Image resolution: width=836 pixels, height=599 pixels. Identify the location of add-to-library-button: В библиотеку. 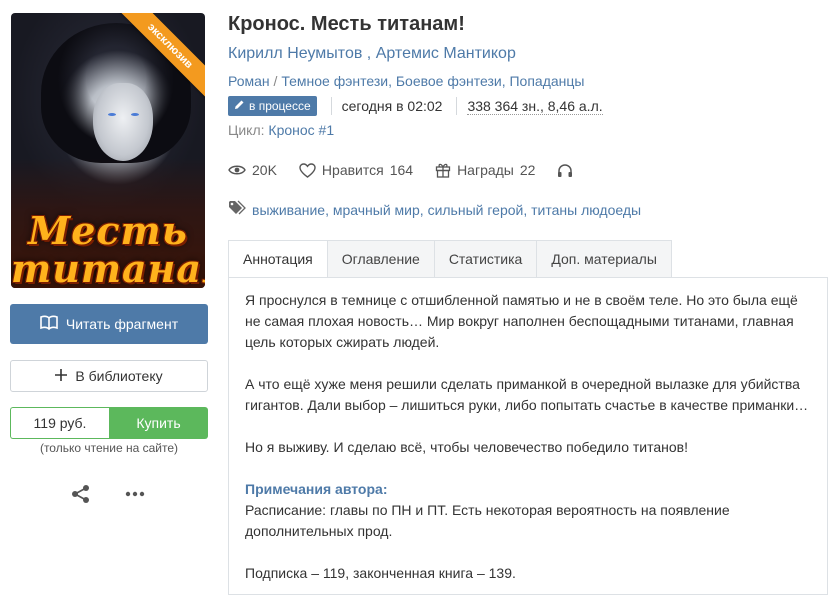
(109, 376).